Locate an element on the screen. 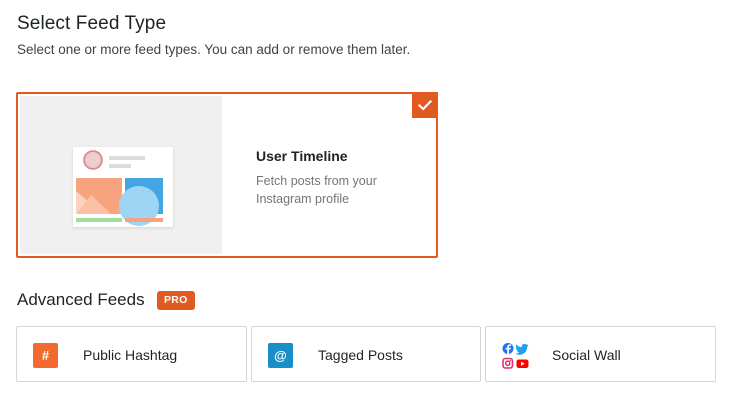  twitter-icon is located at coordinates (522, 349).